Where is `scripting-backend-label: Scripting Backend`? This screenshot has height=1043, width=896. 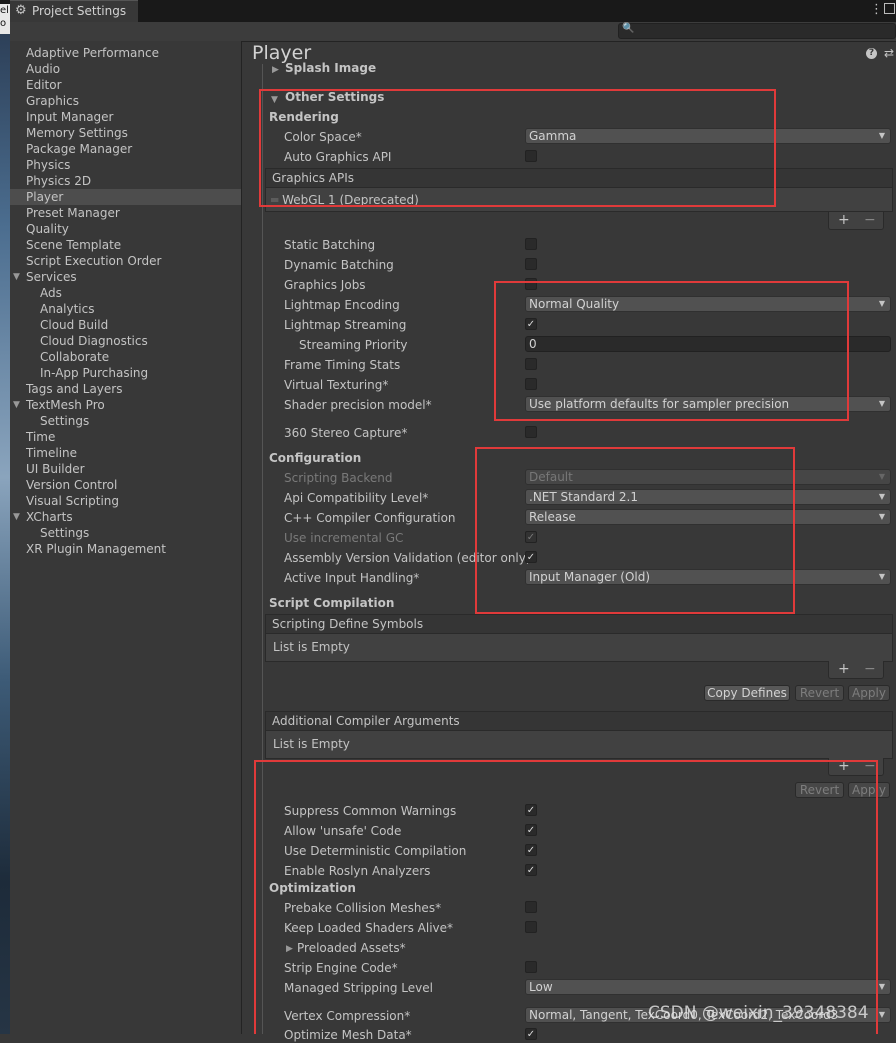 scripting-backend-label: Scripting Backend is located at coordinates (338, 478).